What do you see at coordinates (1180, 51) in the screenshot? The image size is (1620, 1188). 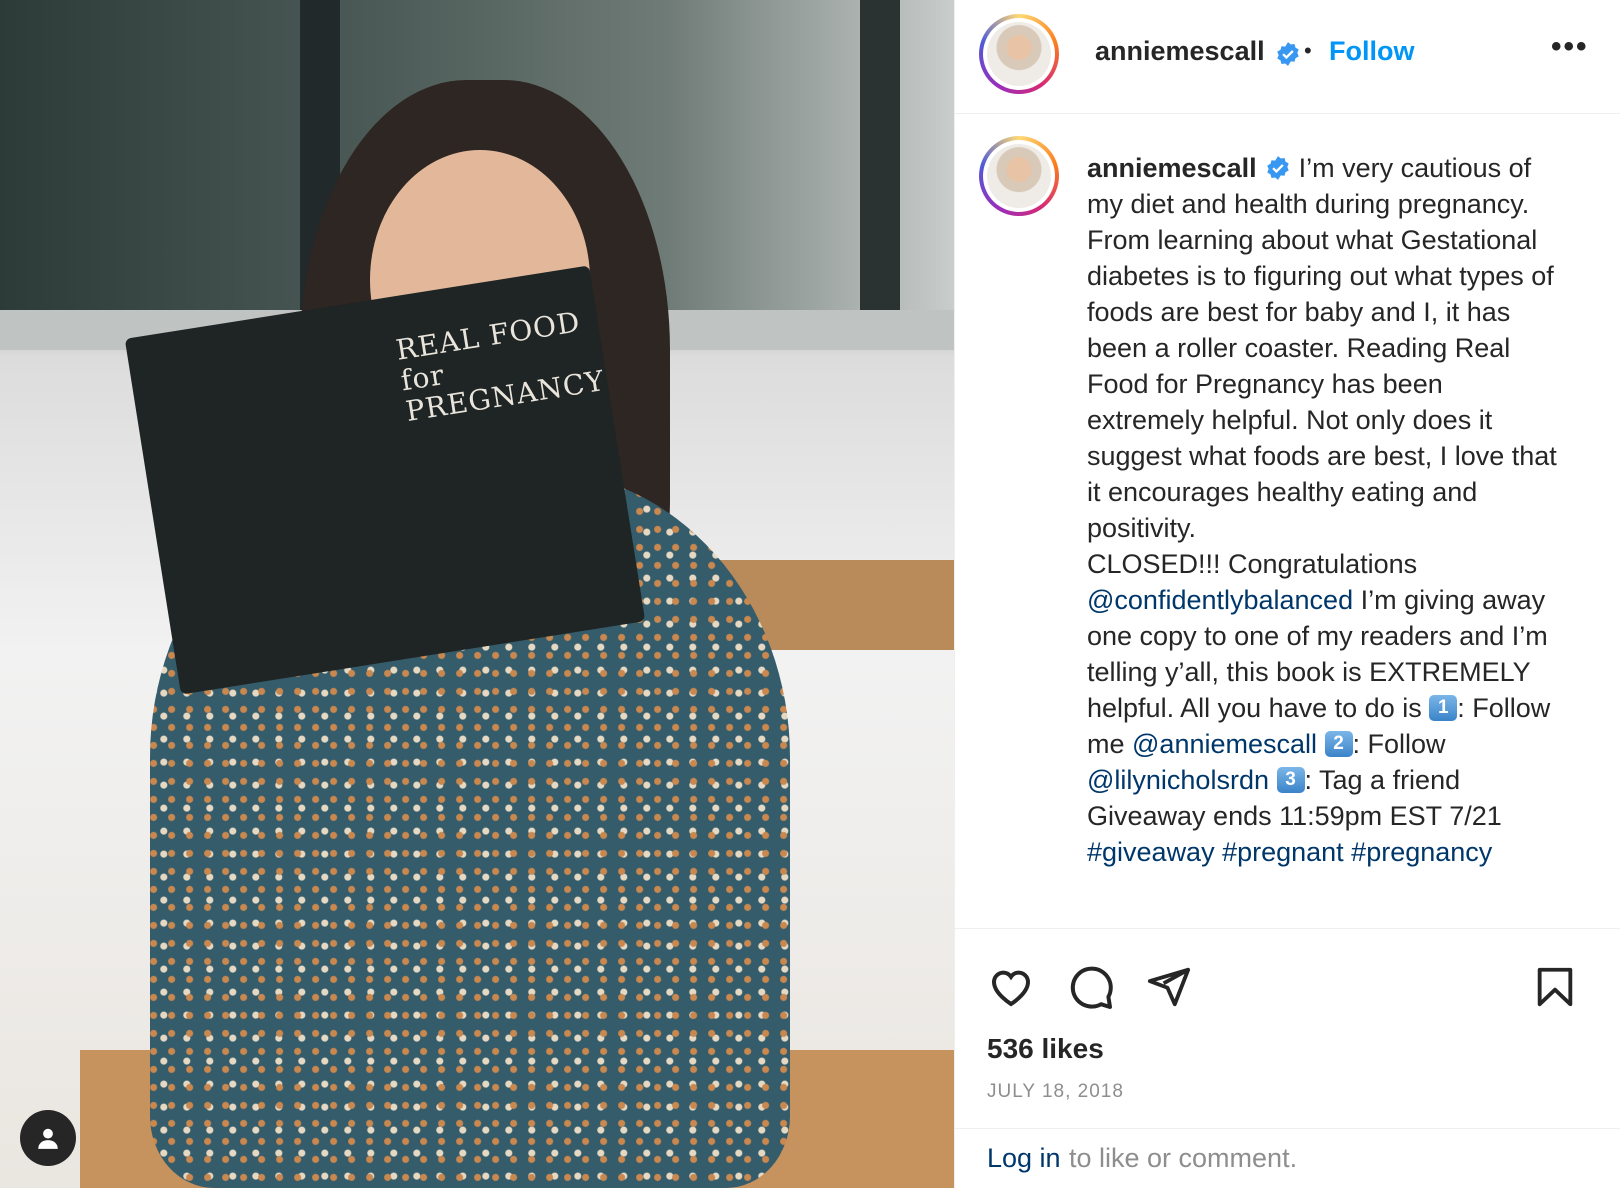 I see `header-username: anniemescall` at bounding box center [1180, 51].